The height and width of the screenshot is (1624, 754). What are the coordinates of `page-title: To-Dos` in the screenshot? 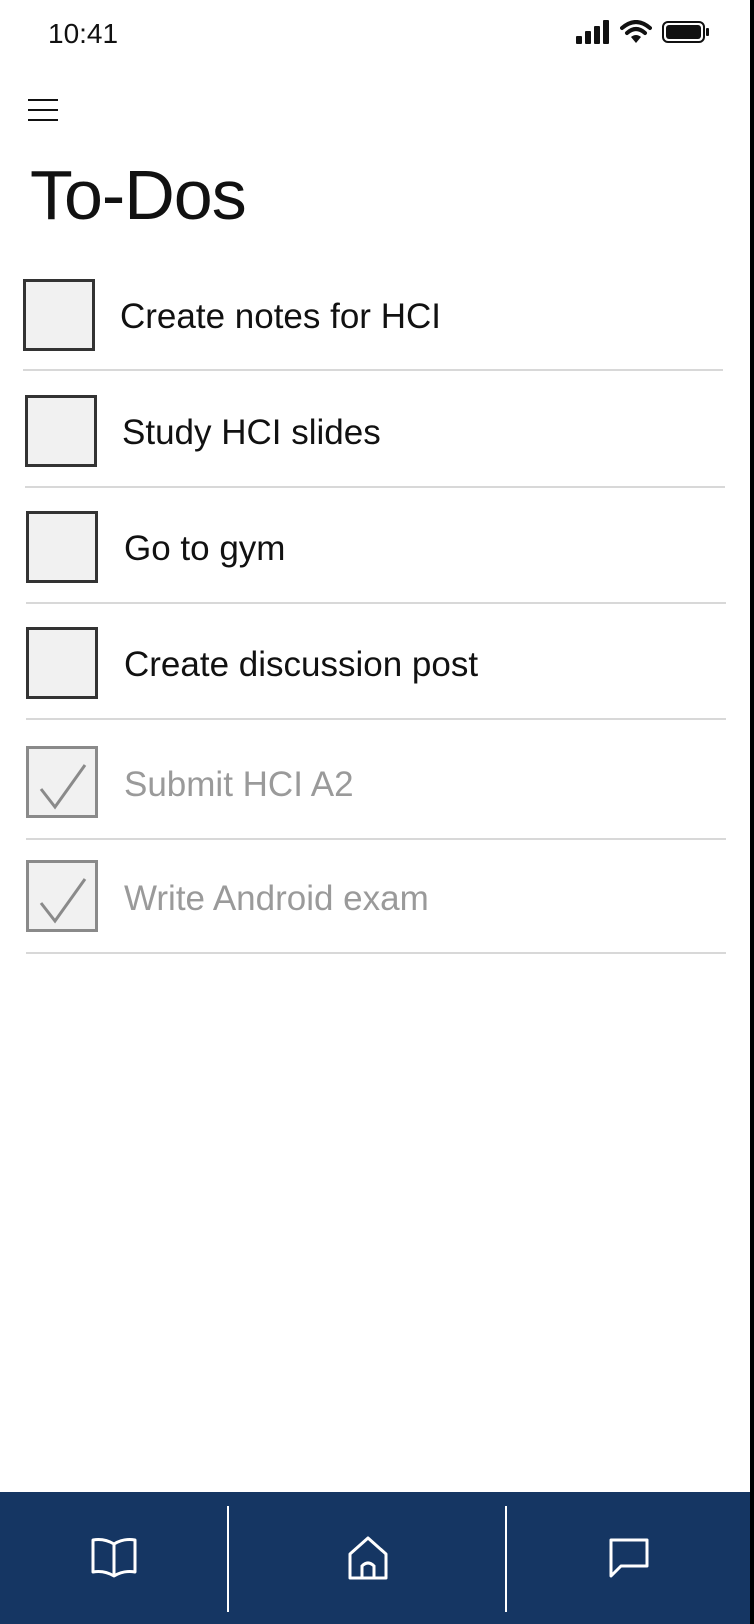 It's located at (138, 195).